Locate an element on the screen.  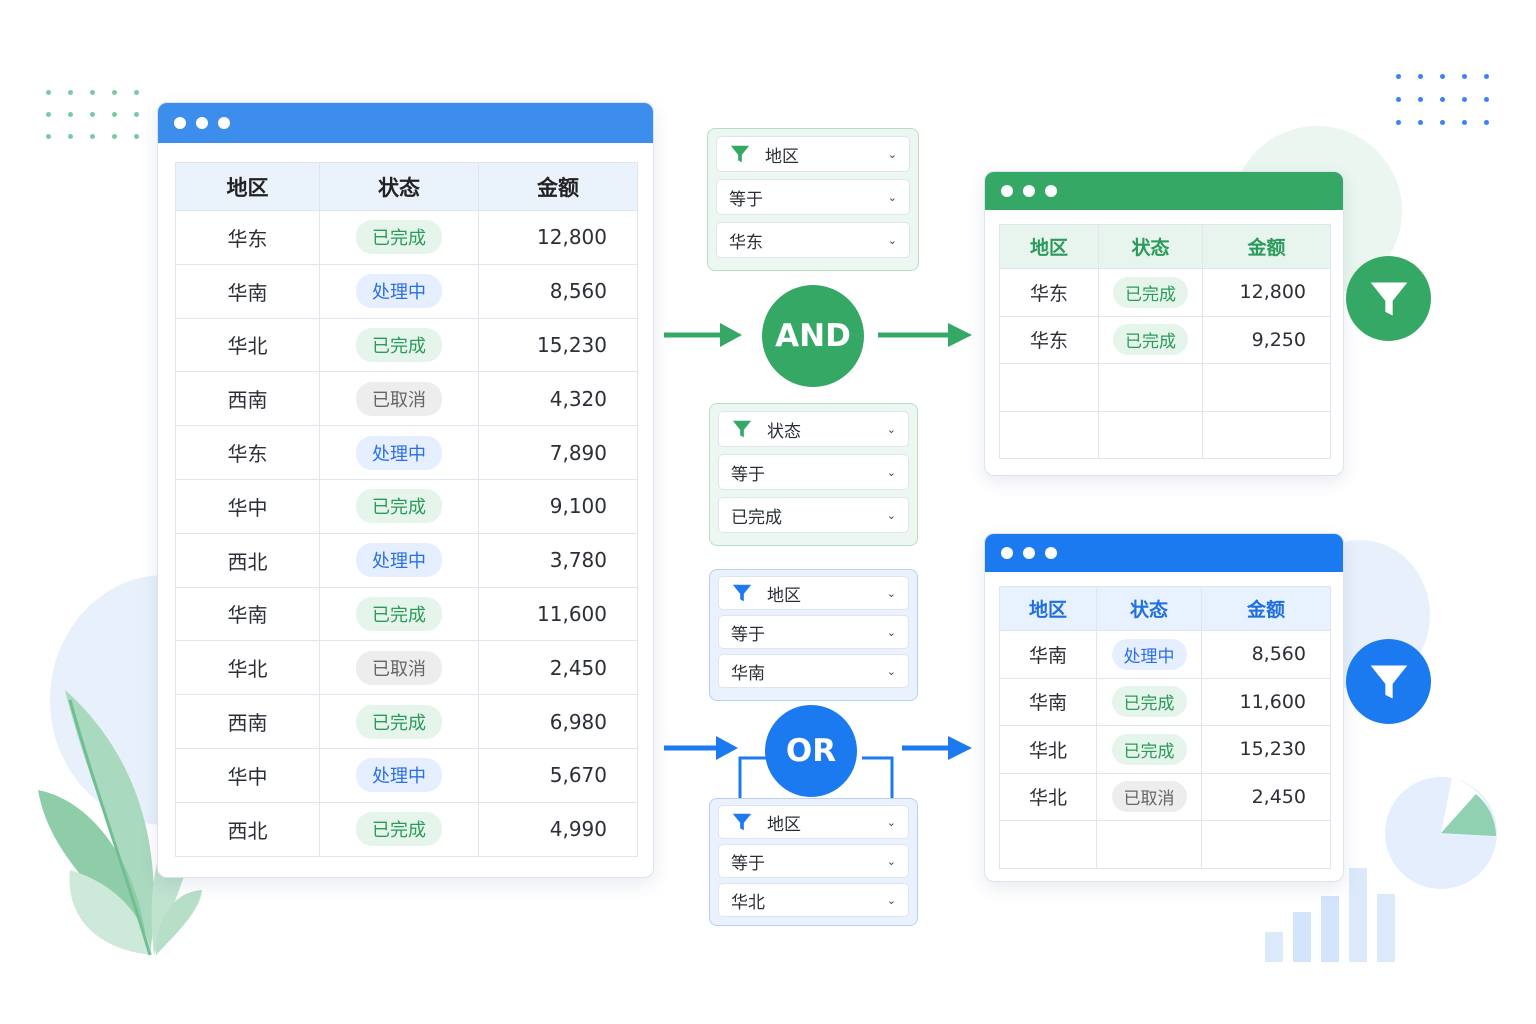
table-row: 西南 已取消 4,320 is located at coordinates (406, 399).